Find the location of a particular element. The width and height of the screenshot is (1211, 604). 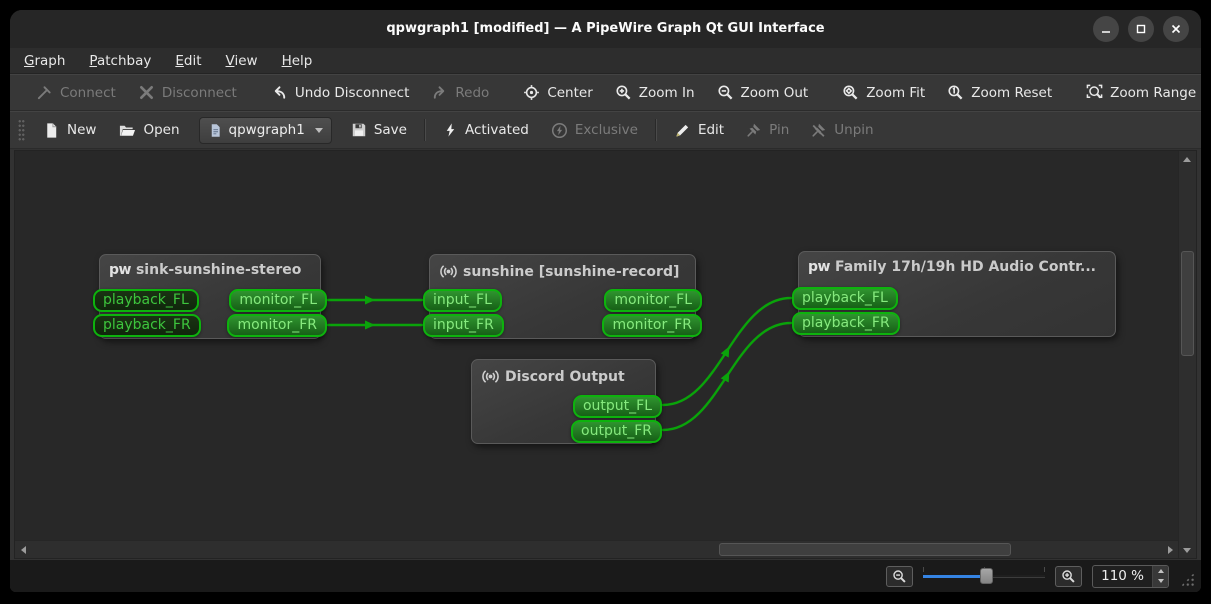

redo-icon is located at coordinates (439, 92).